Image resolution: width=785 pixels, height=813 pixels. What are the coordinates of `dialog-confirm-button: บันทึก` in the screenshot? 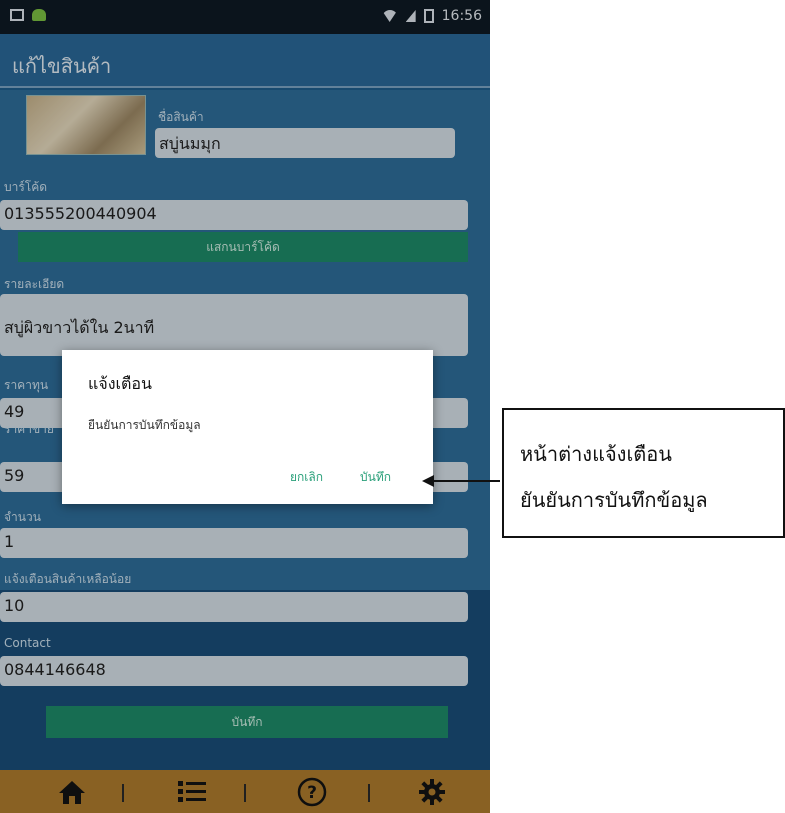 It's located at (375, 477).